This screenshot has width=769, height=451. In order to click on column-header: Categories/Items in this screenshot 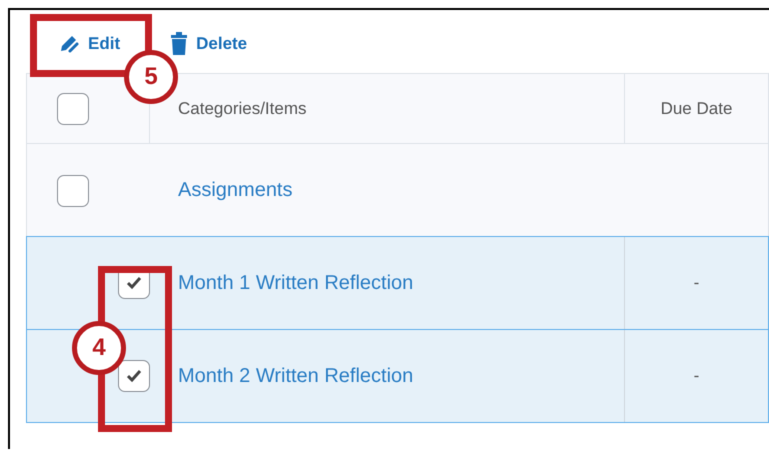, I will do `click(242, 108)`.